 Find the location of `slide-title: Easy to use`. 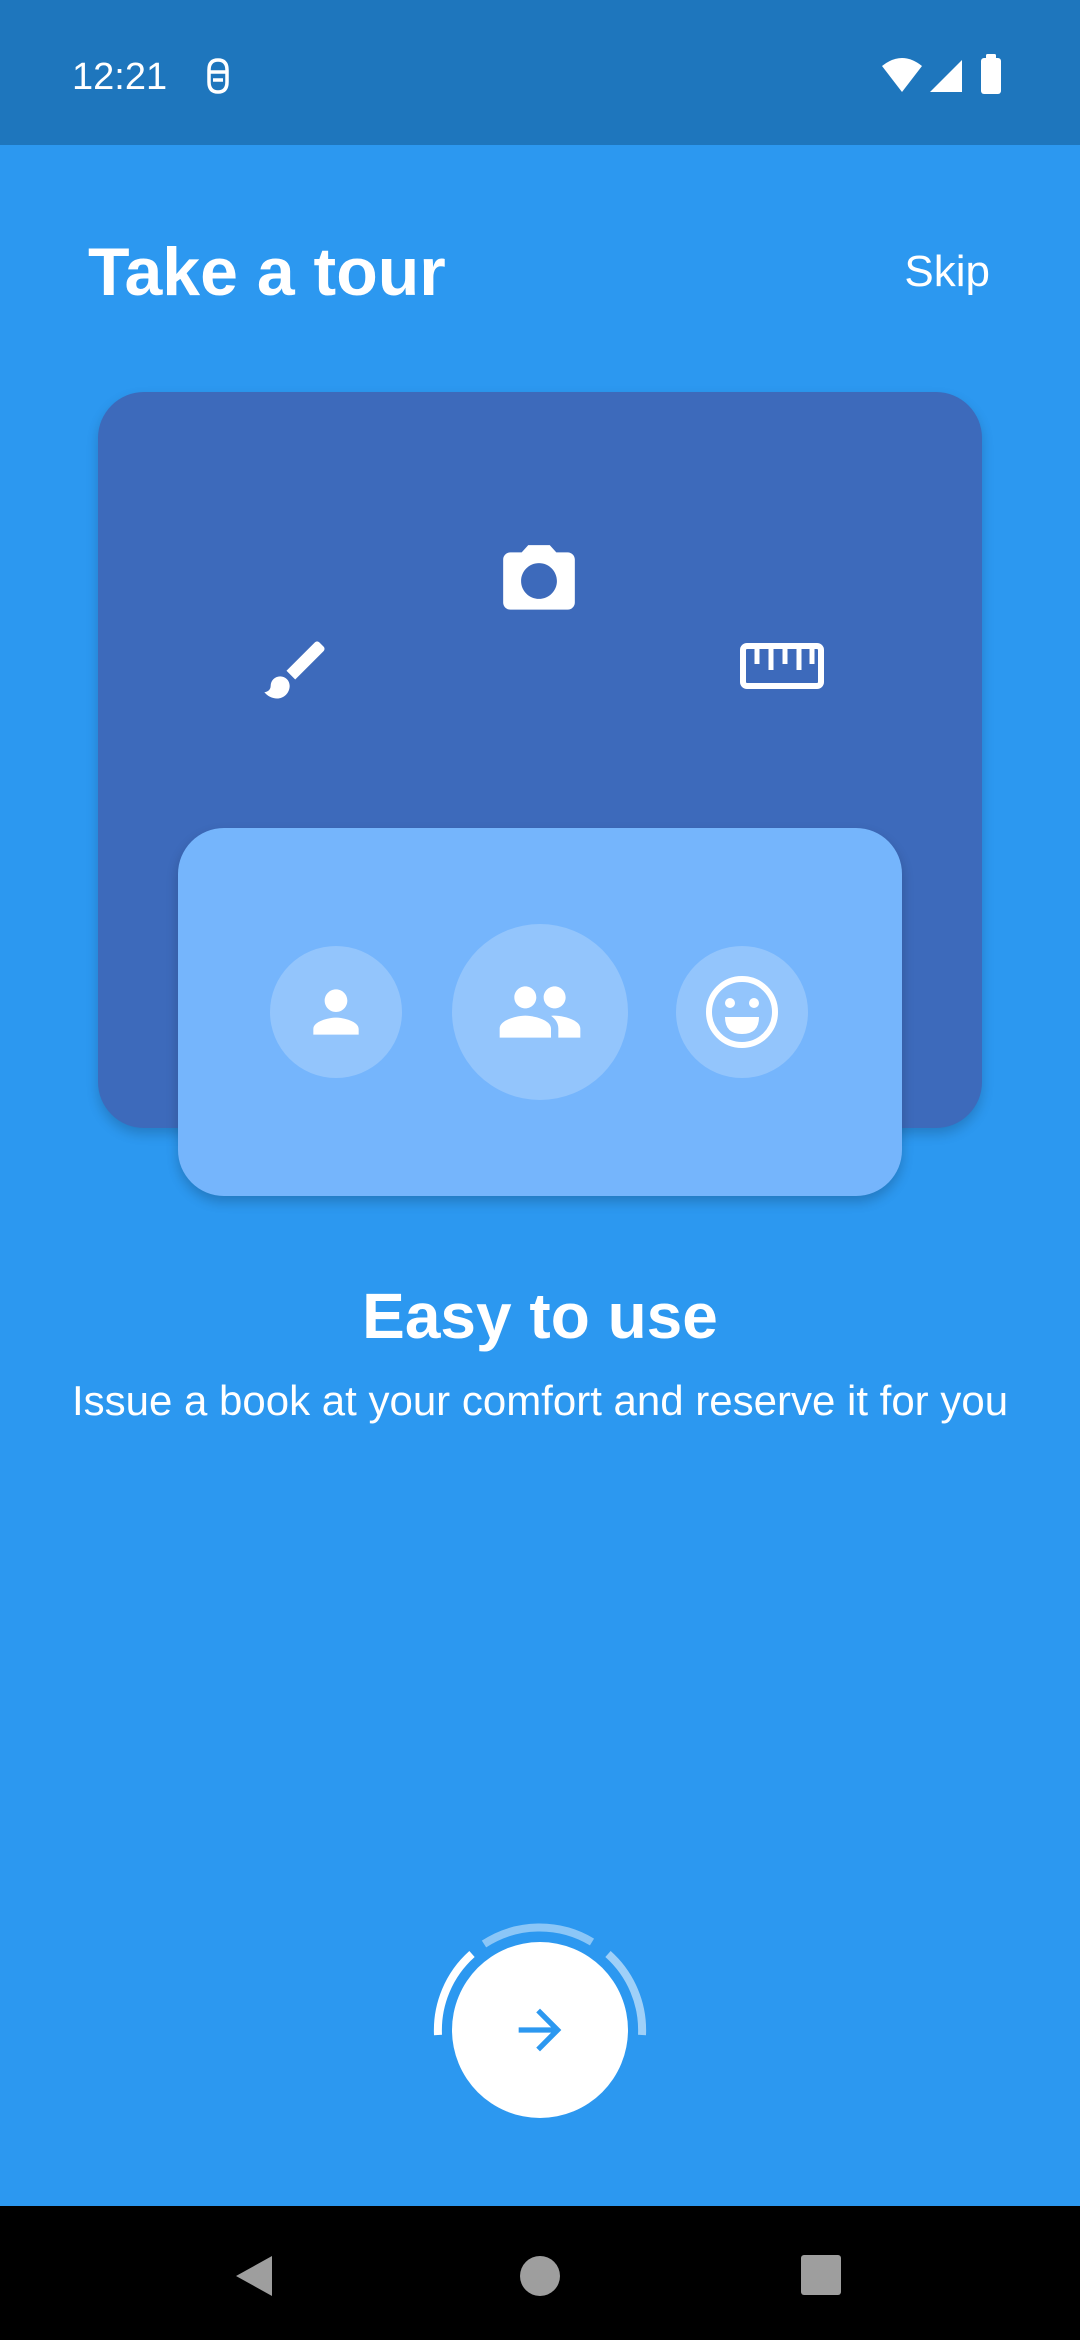

slide-title: Easy to use is located at coordinates (540, 1316).